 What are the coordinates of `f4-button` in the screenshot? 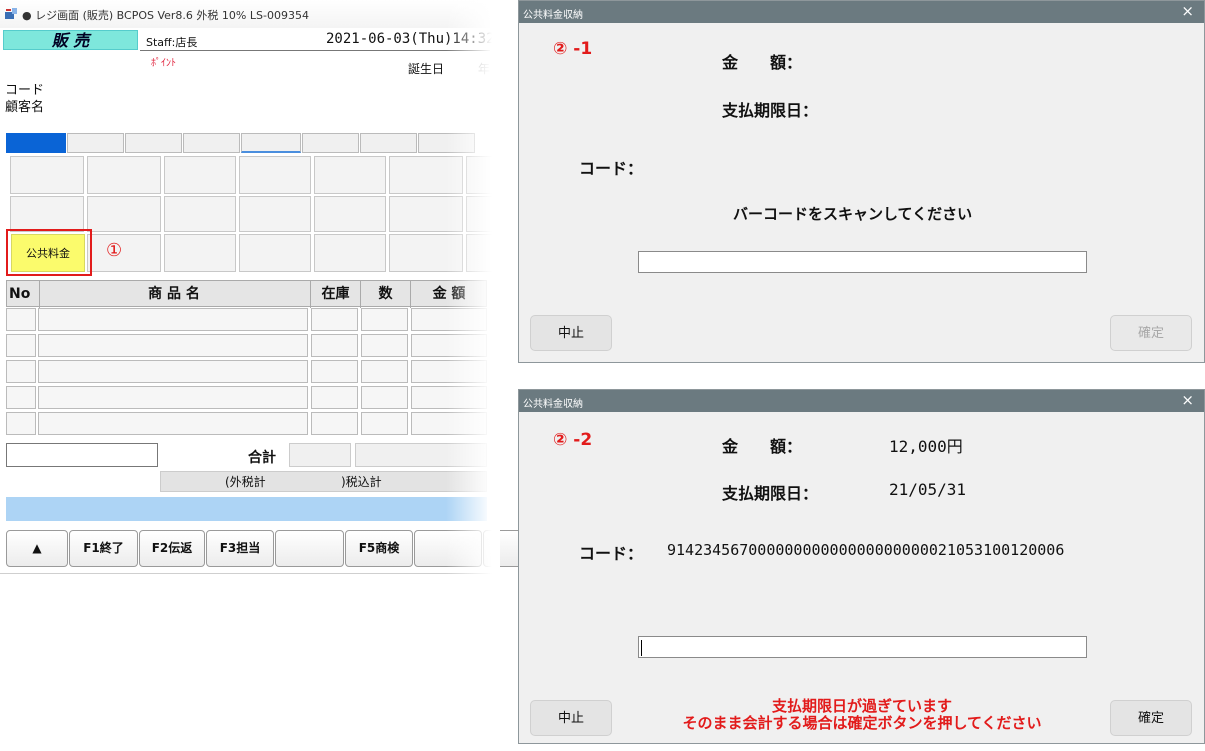 It's located at (309, 548).